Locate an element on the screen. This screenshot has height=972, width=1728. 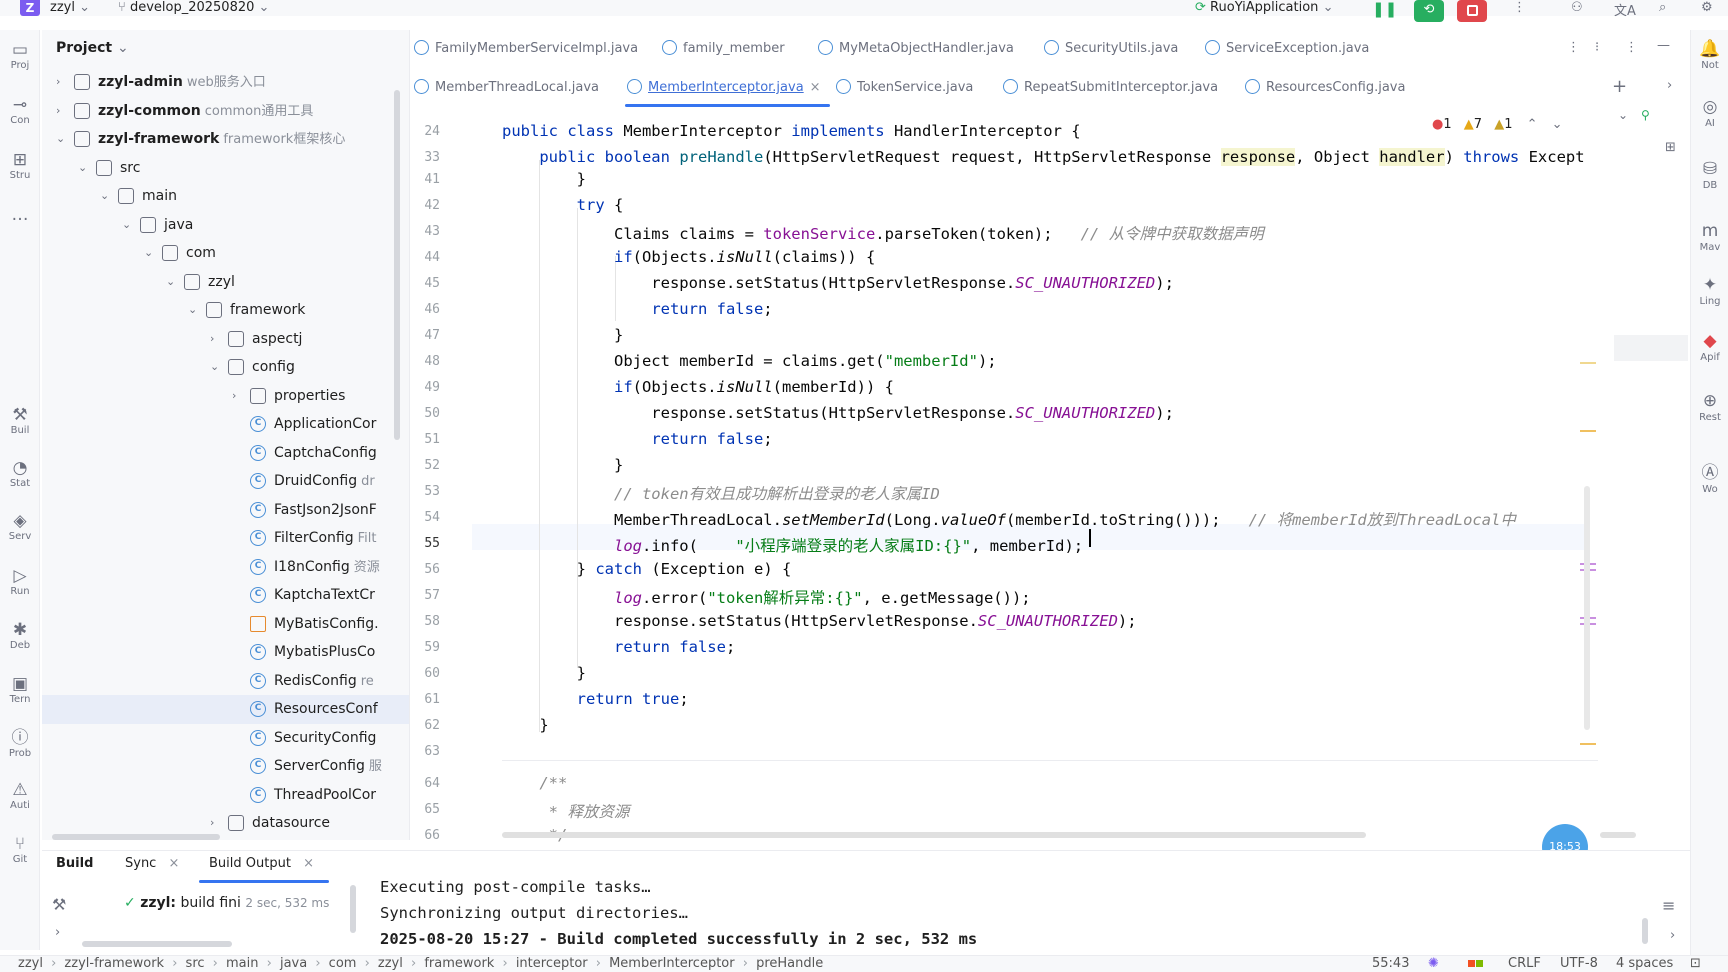
tree-item-zzyl-admin: › zzyl-admin web服务入口 is located at coordinates (225, 82).